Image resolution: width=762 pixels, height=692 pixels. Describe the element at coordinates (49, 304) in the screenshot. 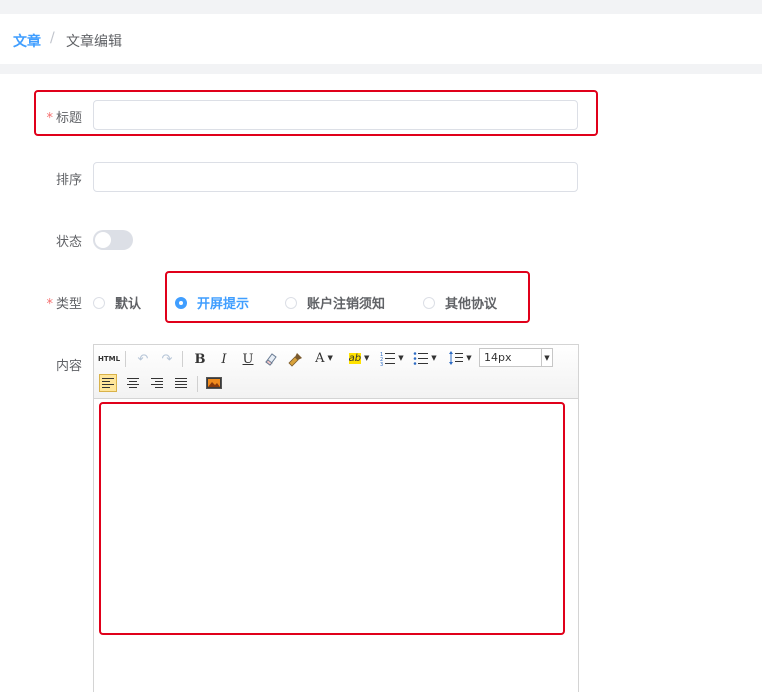

I see `required-mark: *` at that location.